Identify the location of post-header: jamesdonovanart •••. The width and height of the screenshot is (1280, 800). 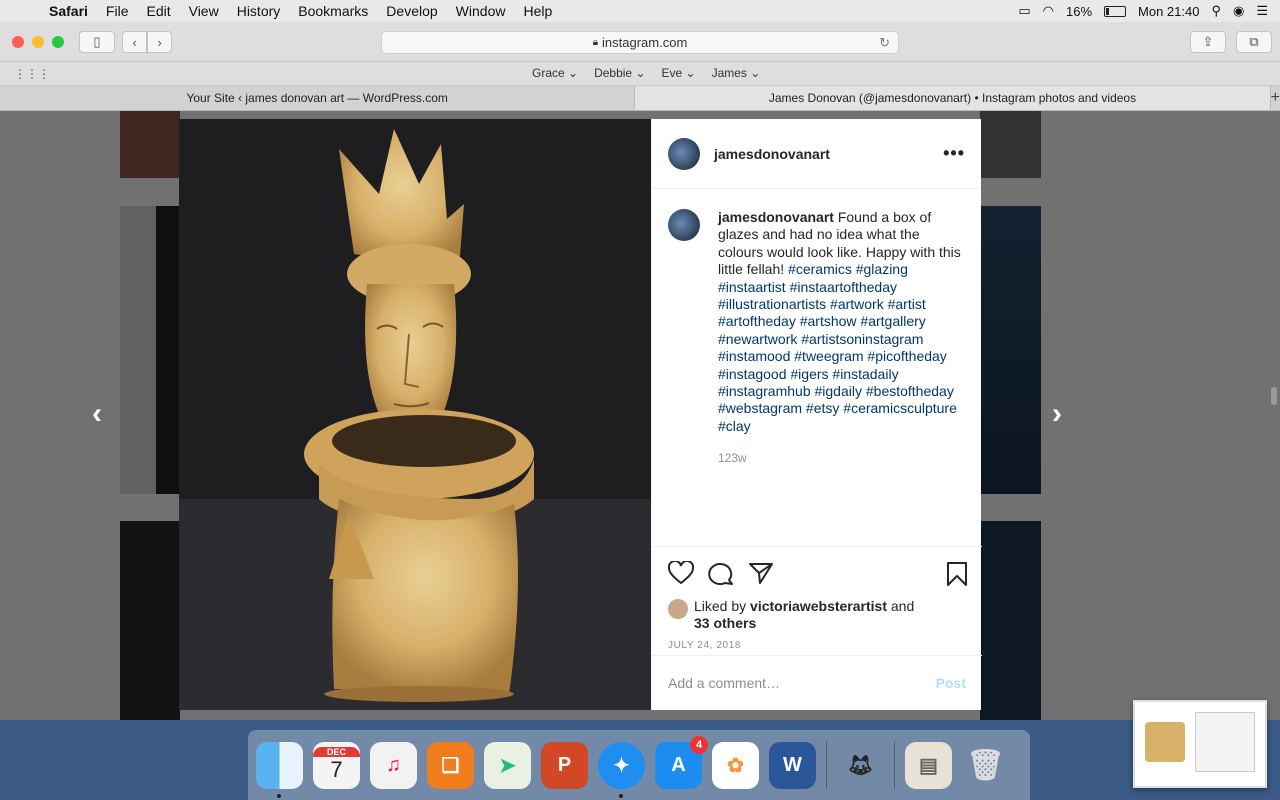
(816, 154).